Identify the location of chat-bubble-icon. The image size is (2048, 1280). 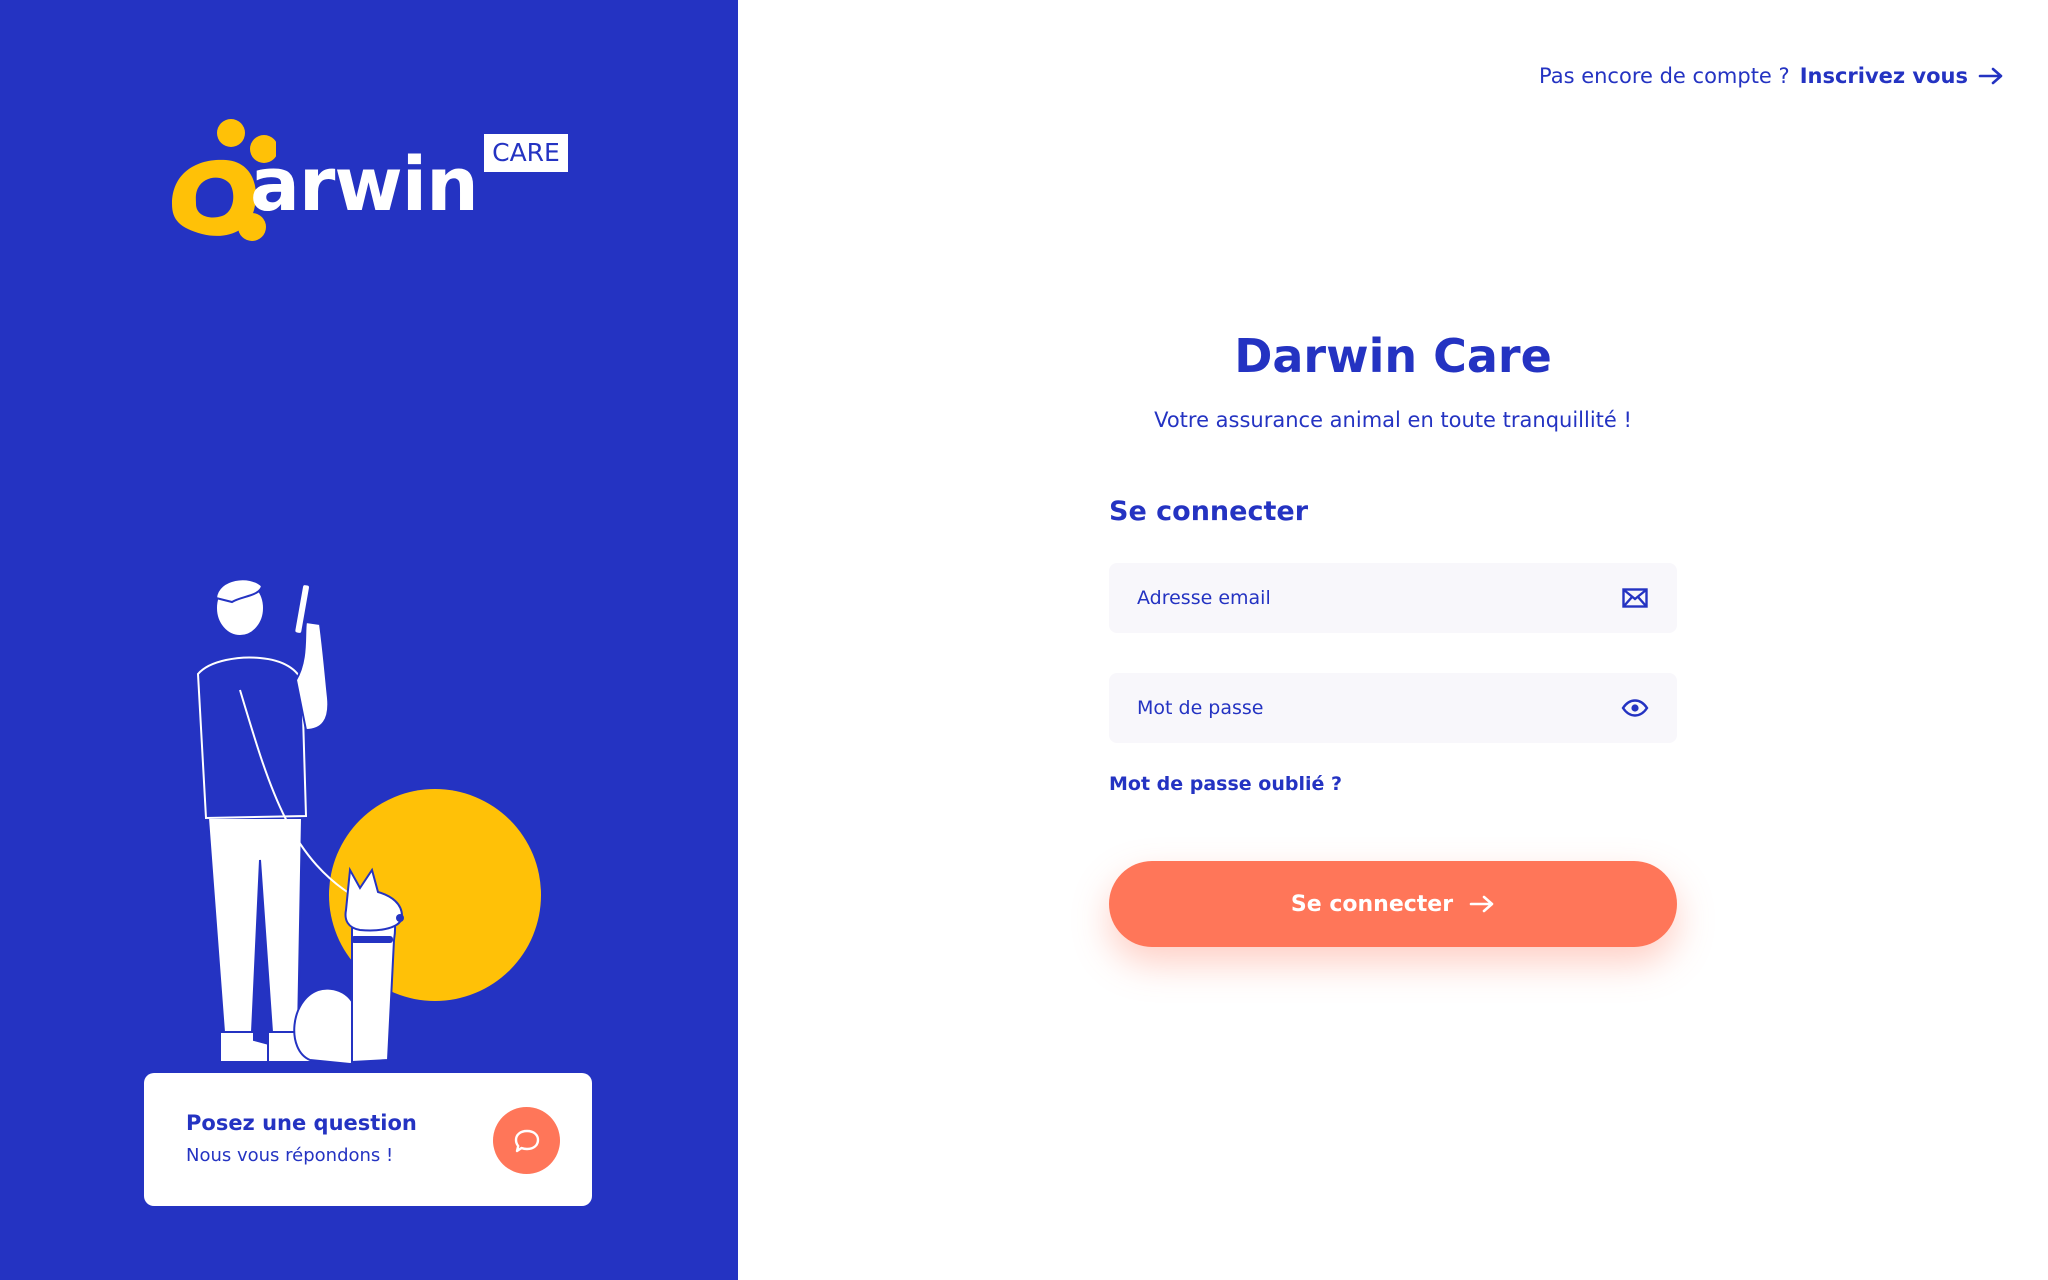
(526, 1140).